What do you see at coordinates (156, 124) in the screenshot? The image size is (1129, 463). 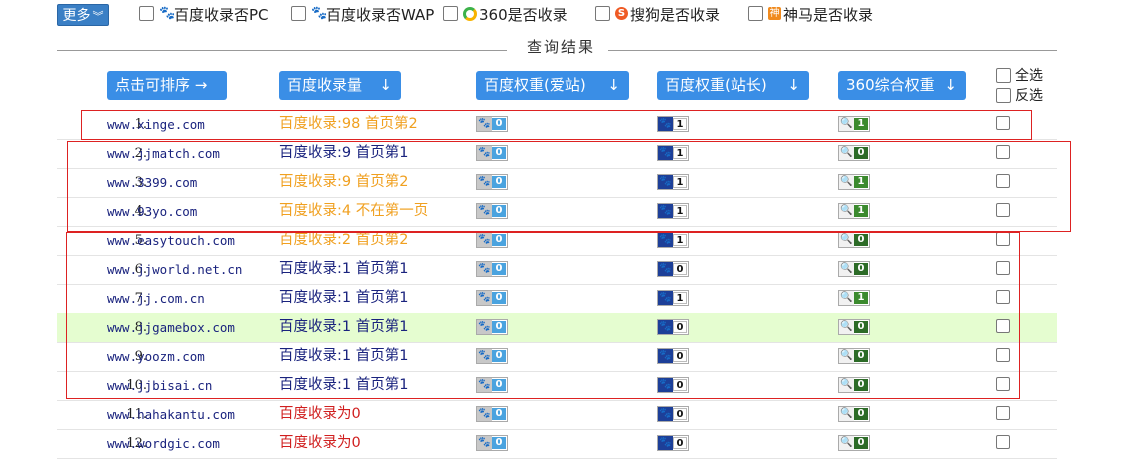 I see `site-link: www.xinge.com` at bounding box center [156, 124].